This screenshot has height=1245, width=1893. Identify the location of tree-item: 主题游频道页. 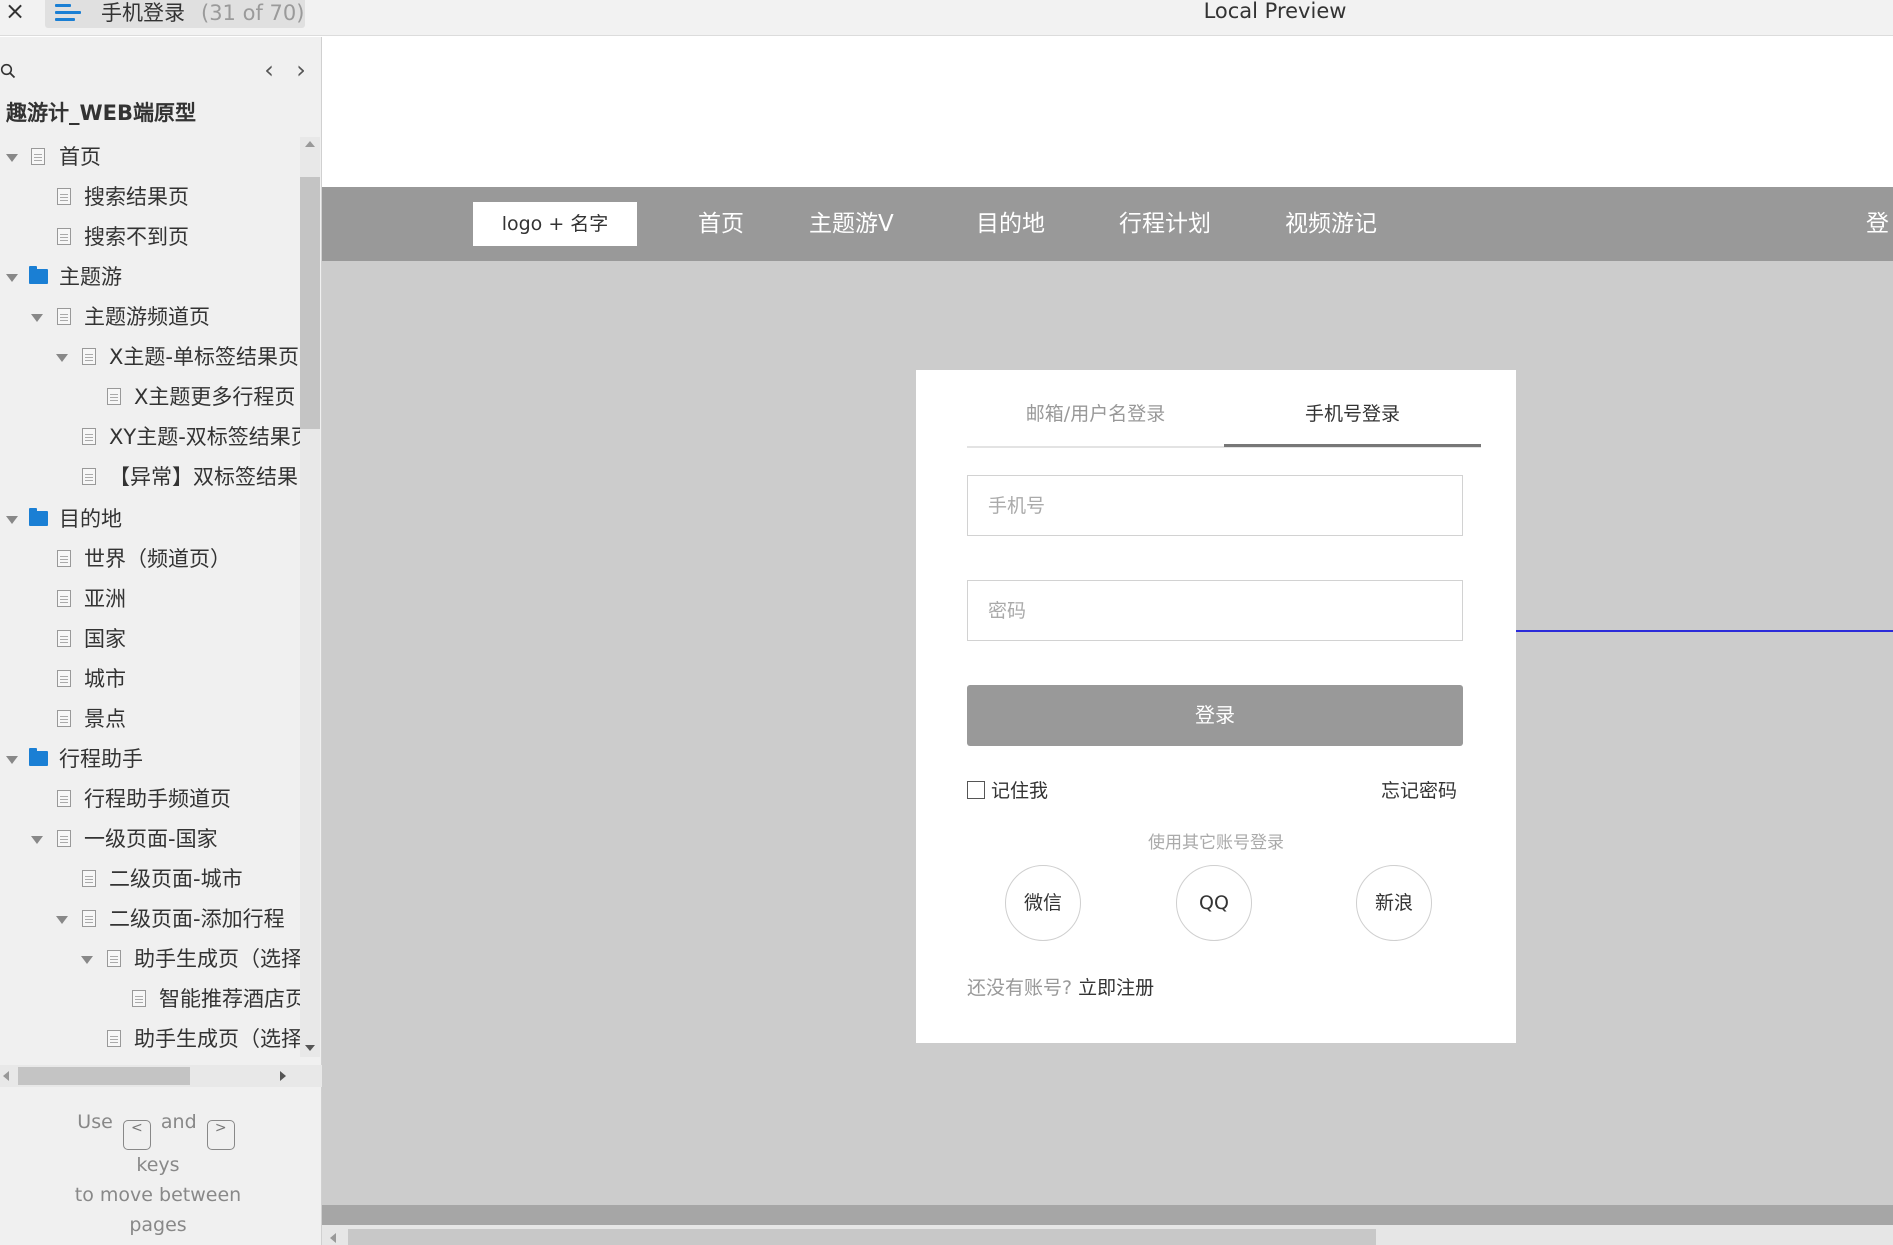
(150, 317).